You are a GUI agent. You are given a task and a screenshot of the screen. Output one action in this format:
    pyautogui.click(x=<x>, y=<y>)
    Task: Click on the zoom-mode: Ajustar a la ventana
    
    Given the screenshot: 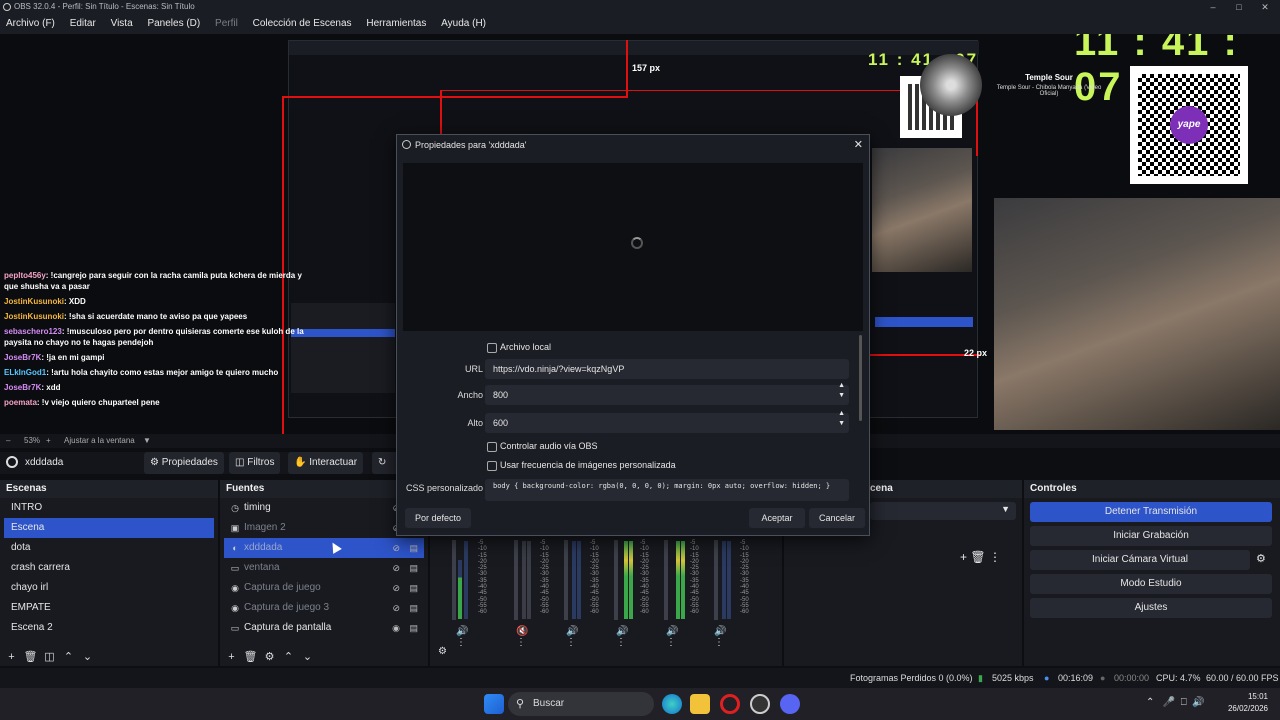 What is the action you would take?
    pyautogui.click(x=99, y=440)
    